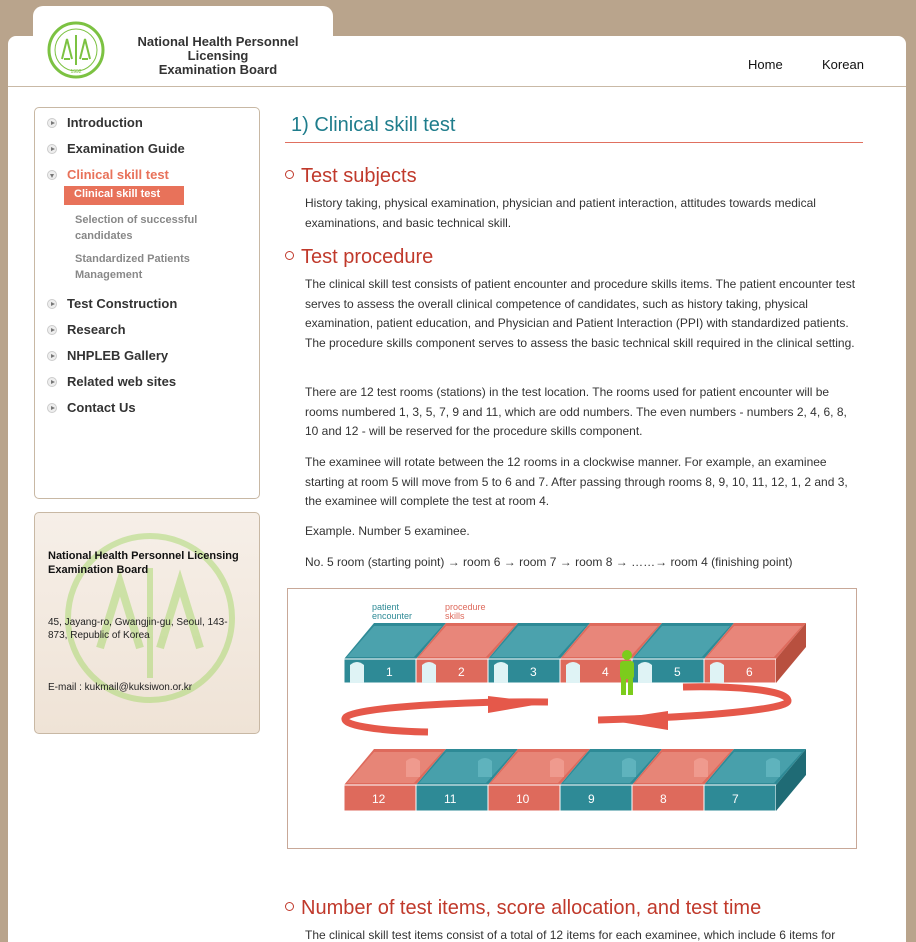 The image size is (916, 942). I want to click on rotation-arrow-bottom-icon, so click(694, 703).